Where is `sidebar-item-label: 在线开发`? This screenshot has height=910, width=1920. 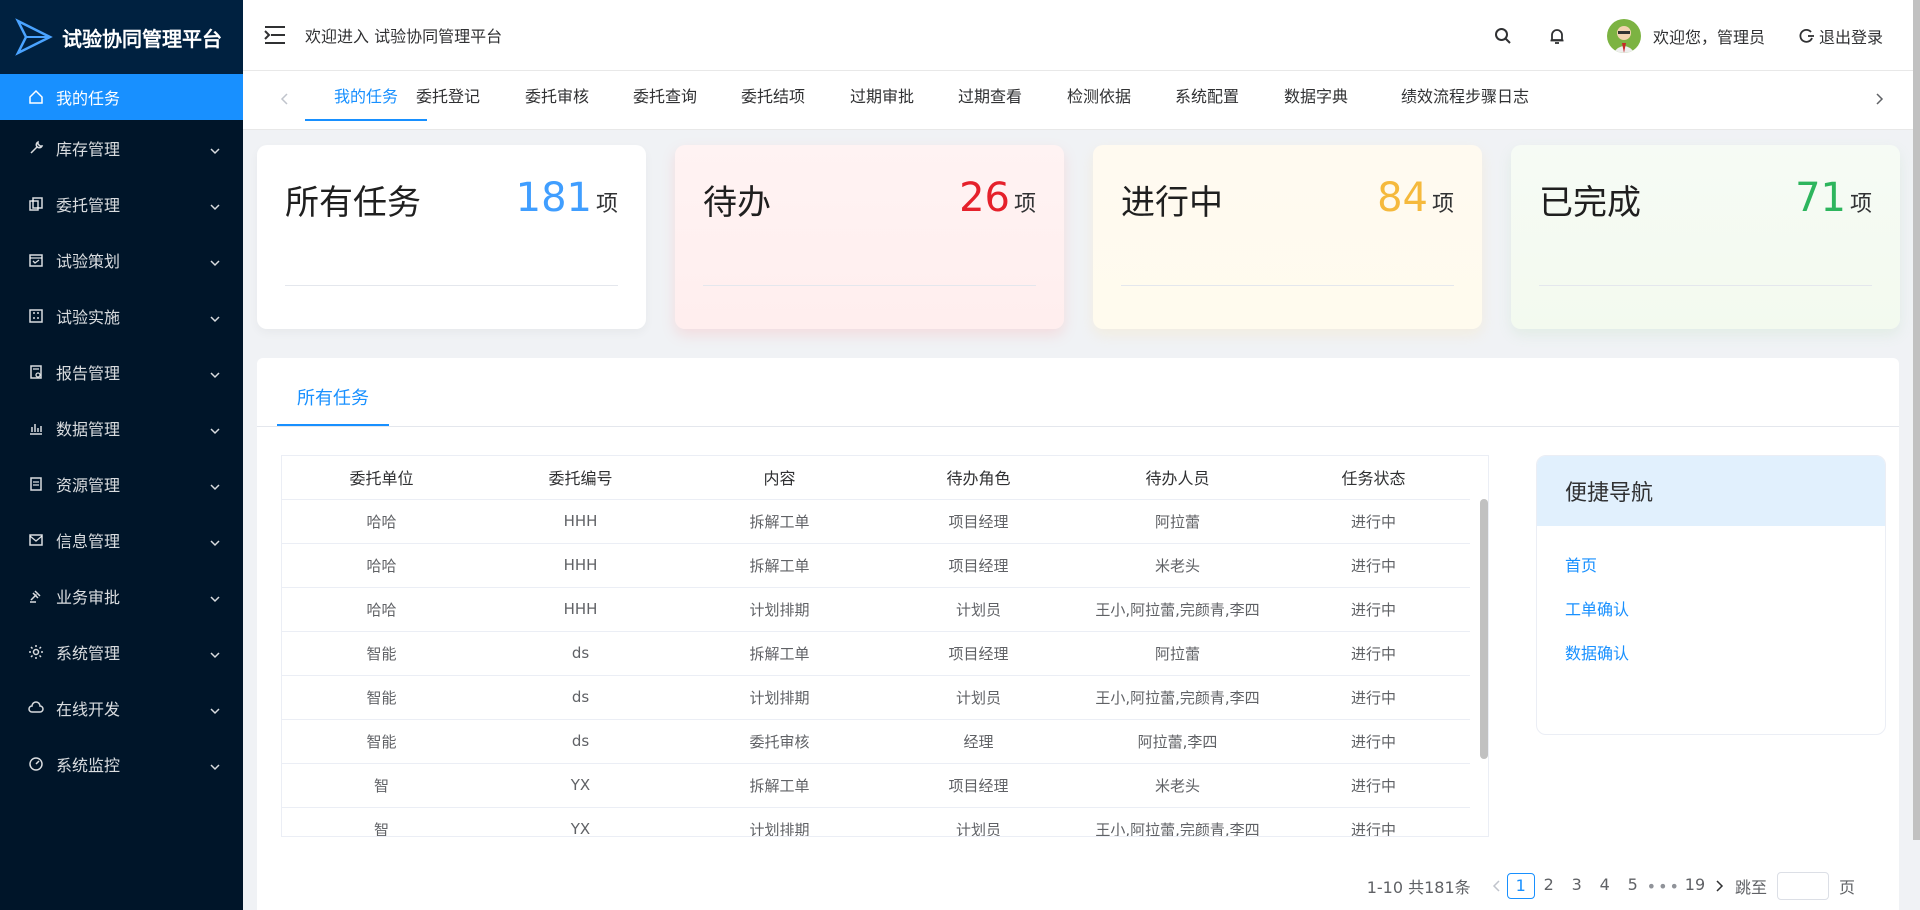
sidebar-item-label: 在线开发 is located at coordinates (88, 709).